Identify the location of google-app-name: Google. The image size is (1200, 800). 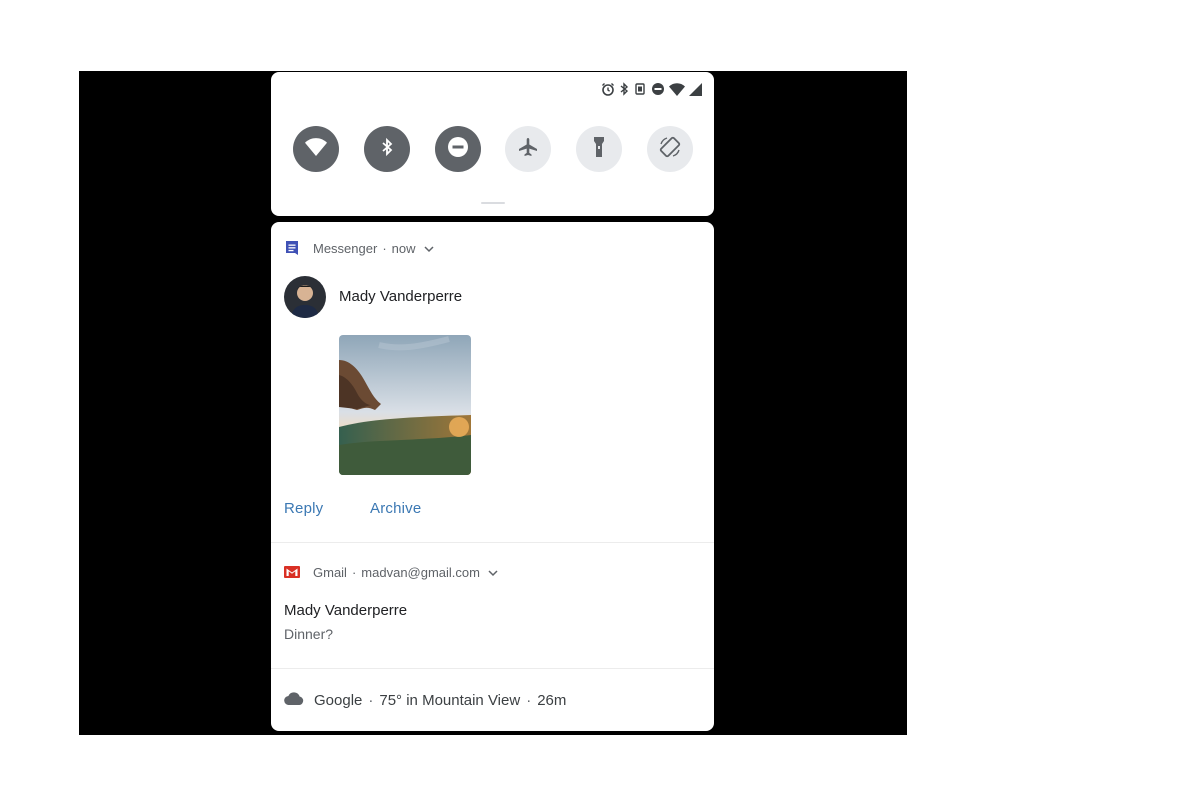
(338, 700).